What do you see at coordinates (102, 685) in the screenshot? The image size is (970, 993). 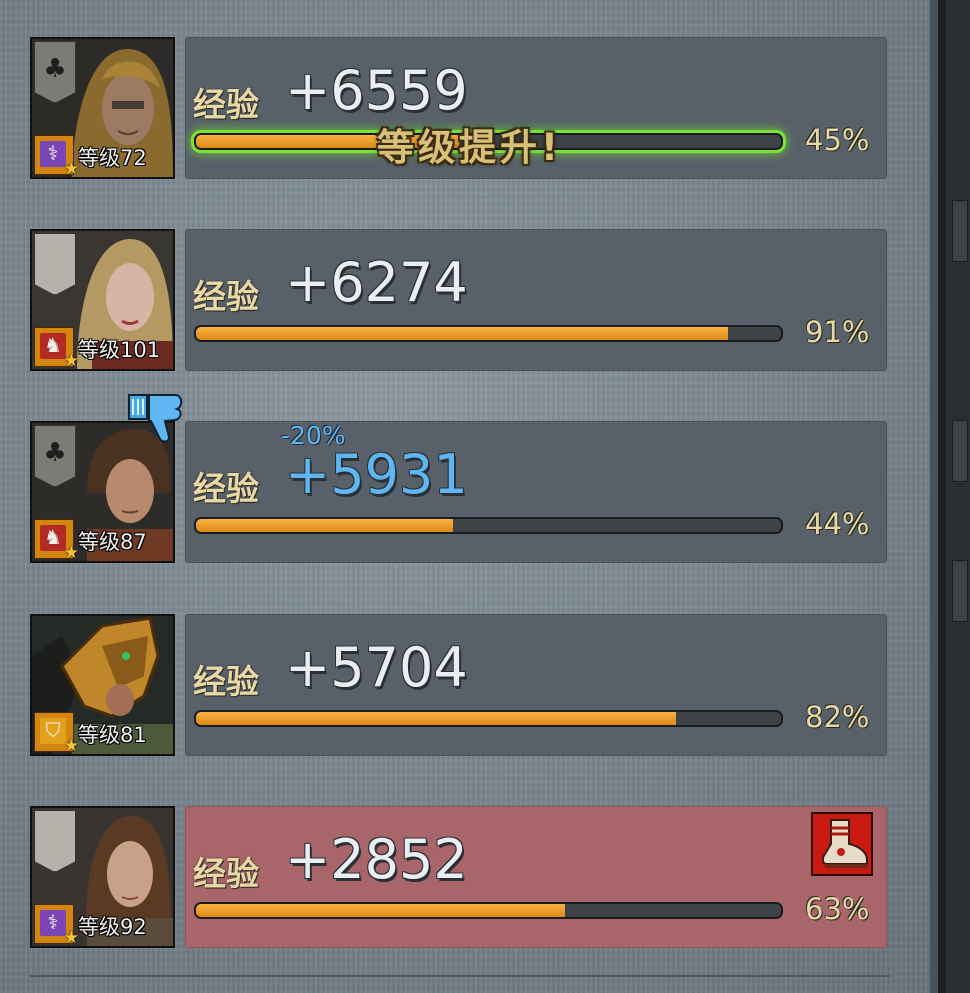 I see `character-portrait: ⛉ ★ 等级81` at bounding box center [102, 685].